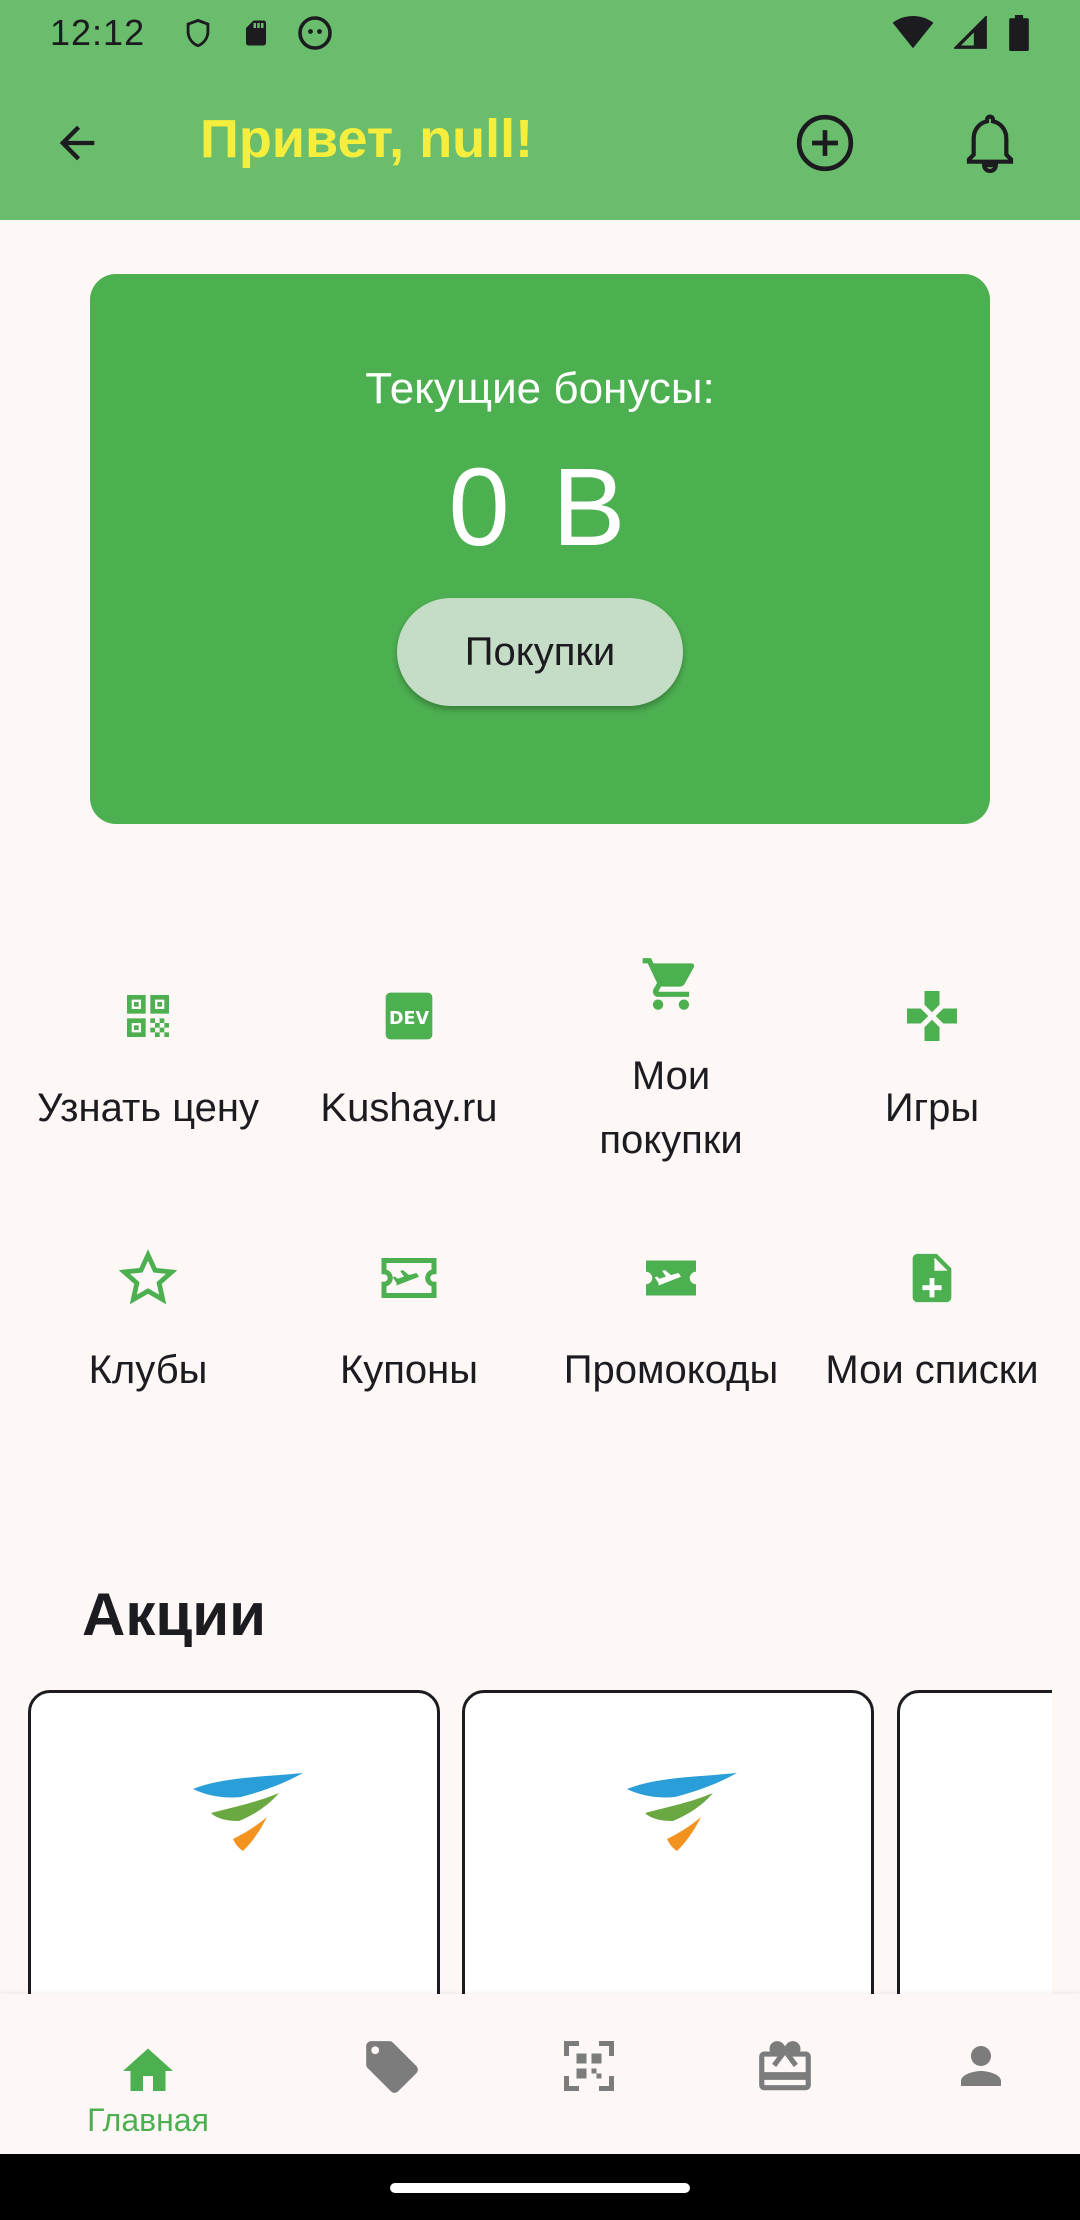 Image resolution: width=1080 pixels, height=2220 pixels. I want to click on status-icons-left, so click(257, 33).